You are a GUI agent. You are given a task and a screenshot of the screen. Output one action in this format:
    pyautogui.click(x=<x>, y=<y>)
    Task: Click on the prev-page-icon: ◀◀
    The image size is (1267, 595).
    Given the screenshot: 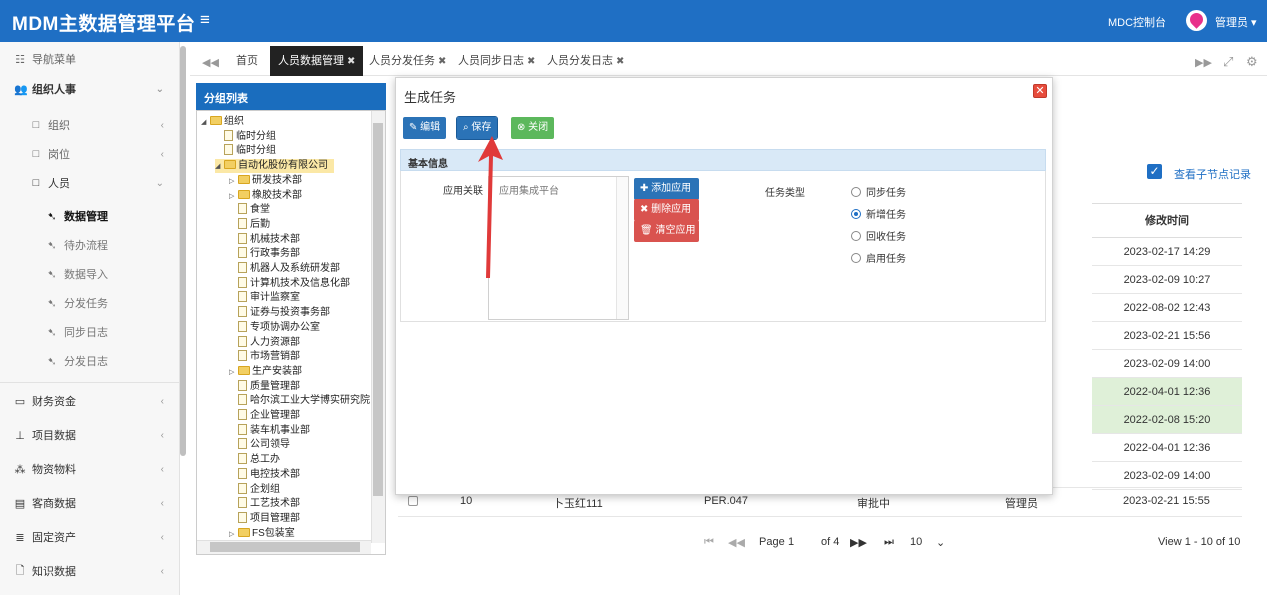 What is the action you would take?
    pyautogui.click(x=736, y=542)
    